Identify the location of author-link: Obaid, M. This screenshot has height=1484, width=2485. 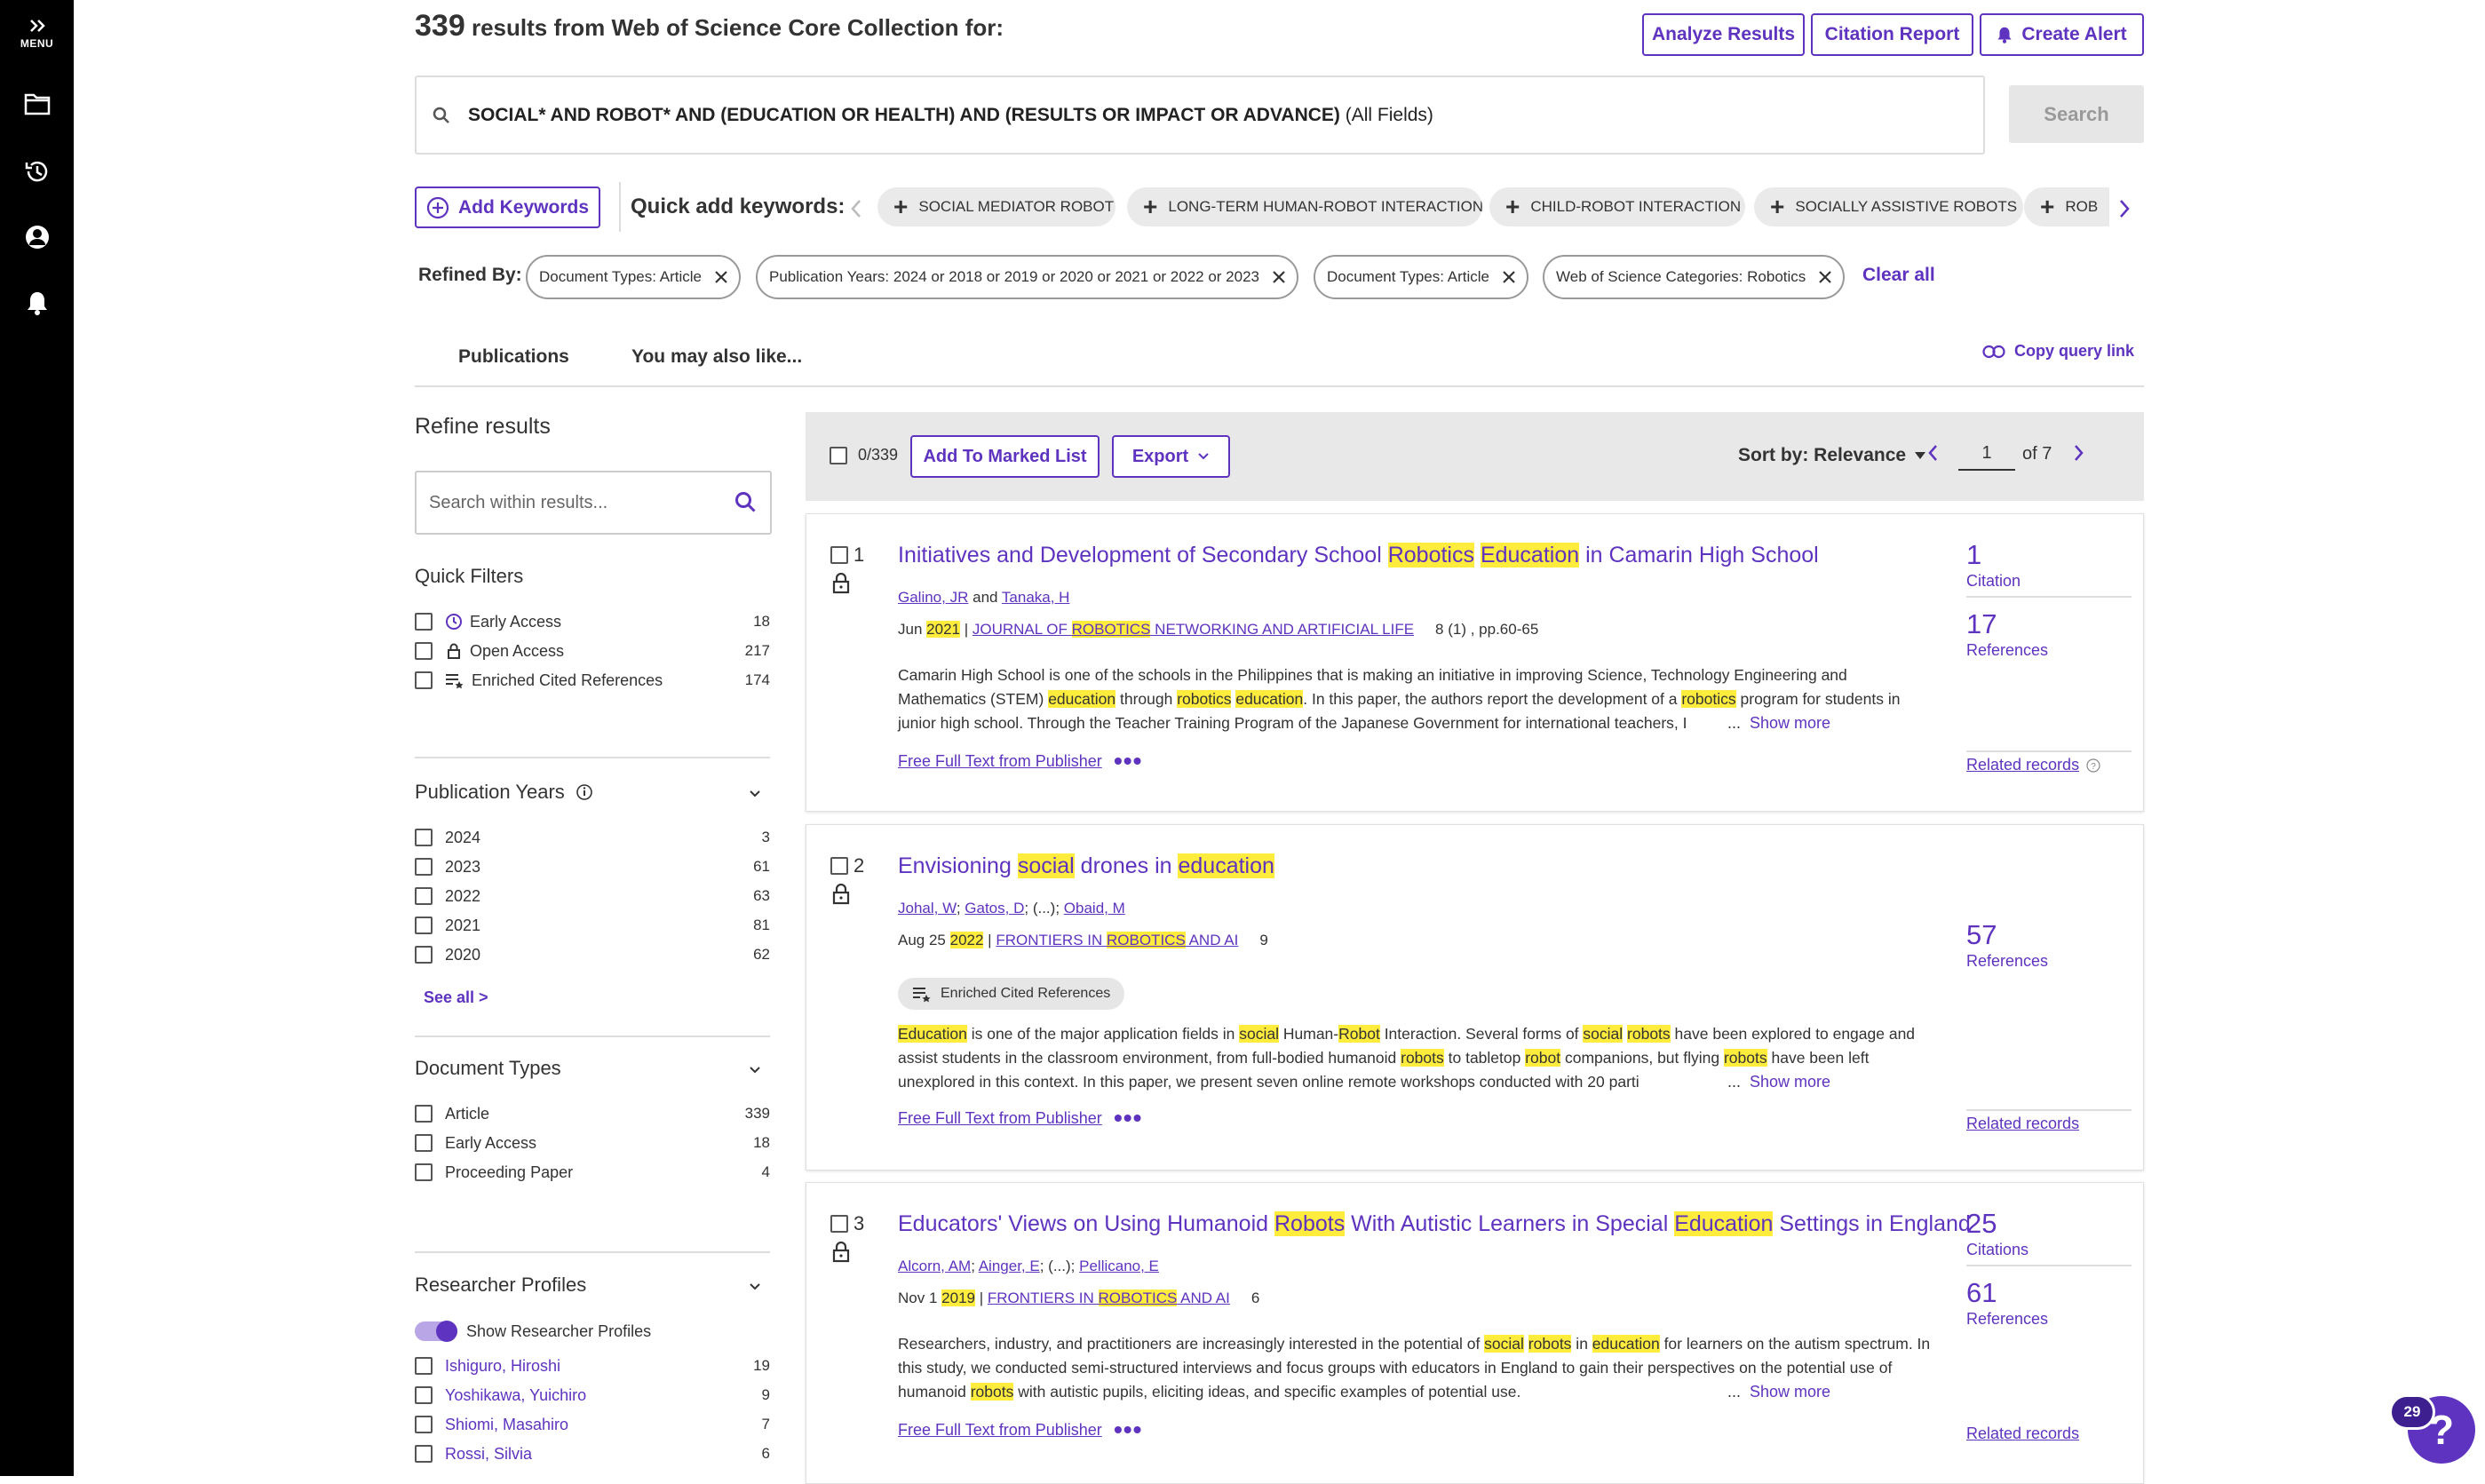
(1094, 909).